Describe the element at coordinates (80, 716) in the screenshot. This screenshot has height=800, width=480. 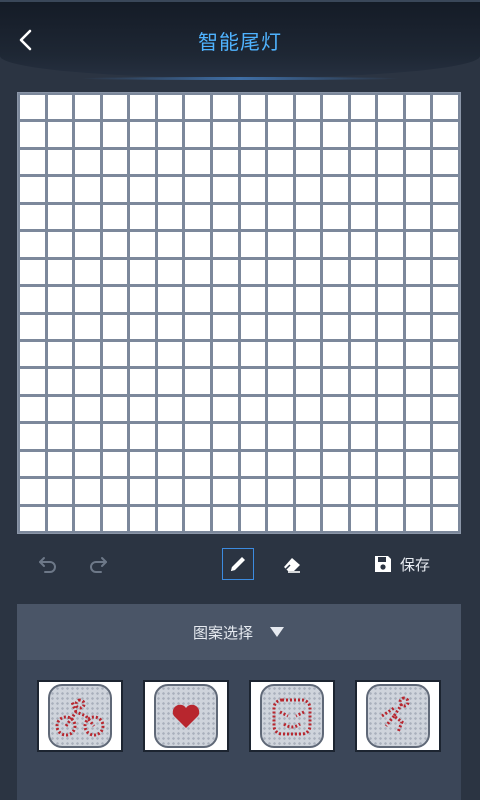
I see `pattern-bicycle` at that location.